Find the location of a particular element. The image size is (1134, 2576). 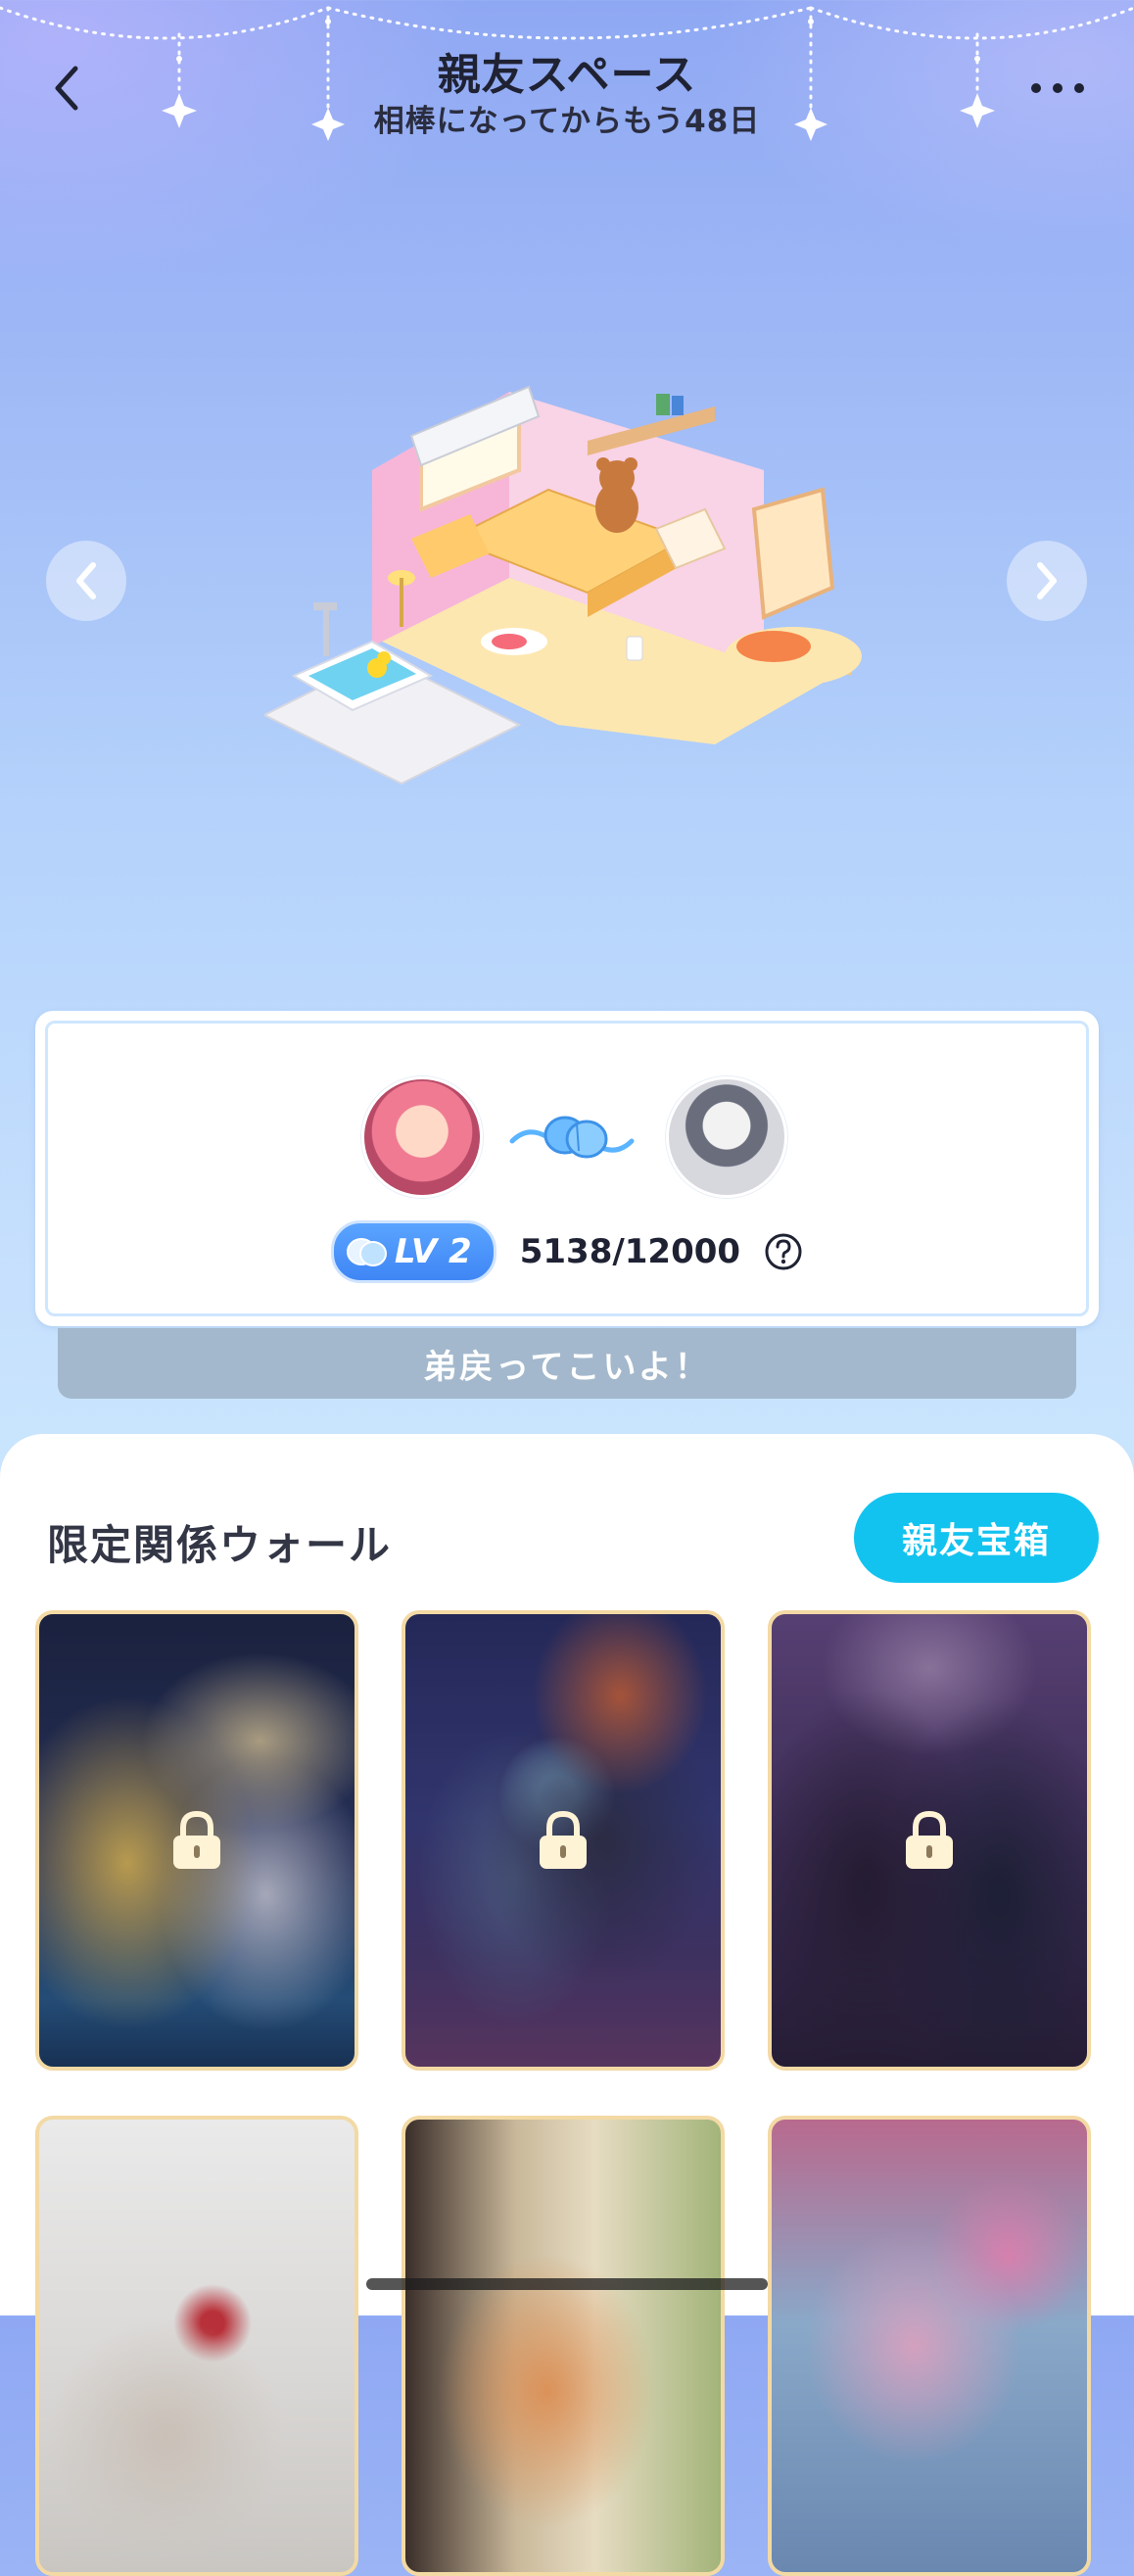

page-title: 親友スペース is located at coordinates (567, 75).